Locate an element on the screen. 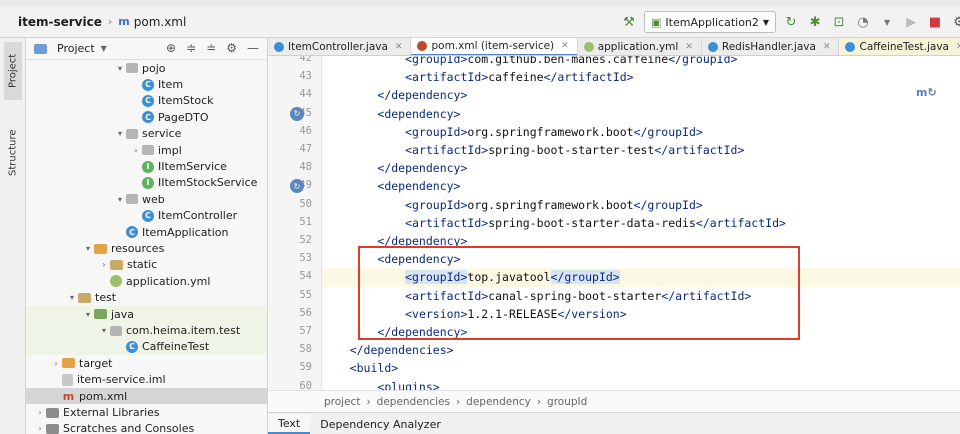 The height and width of the screenshot is (434, 960). breadcrumb-item: groupId is located at coordinates (567, 402).